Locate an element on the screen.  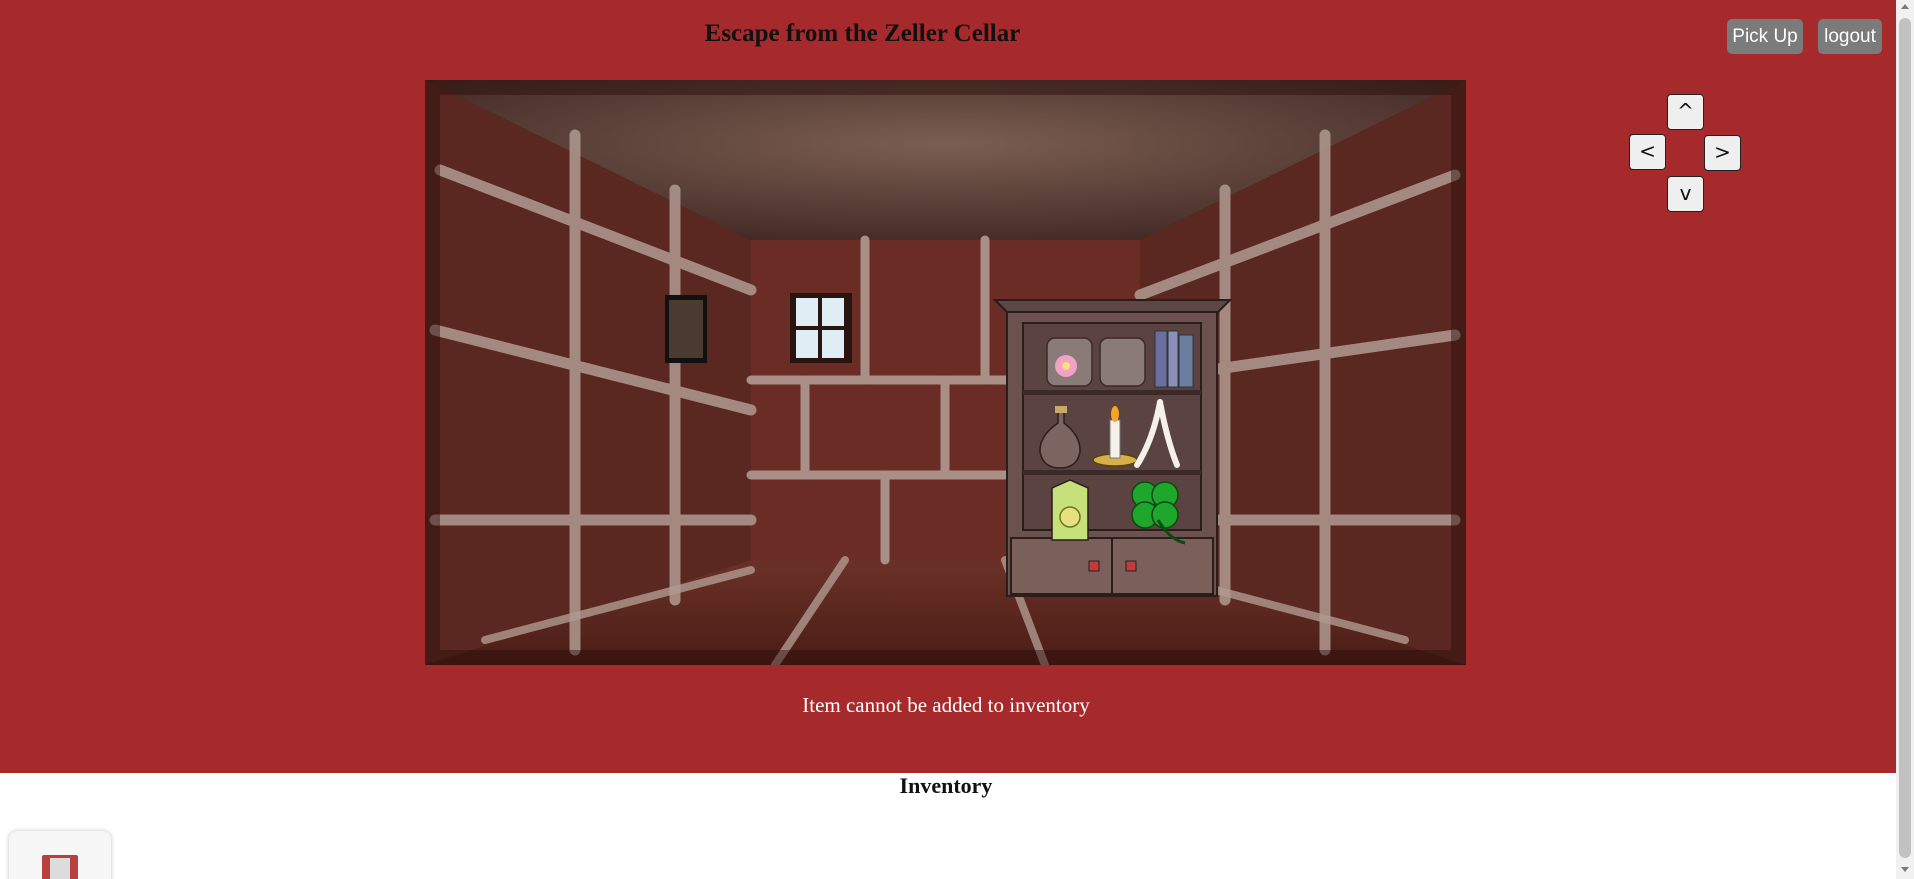
inventory-slot is located at coordinates (60, 855).